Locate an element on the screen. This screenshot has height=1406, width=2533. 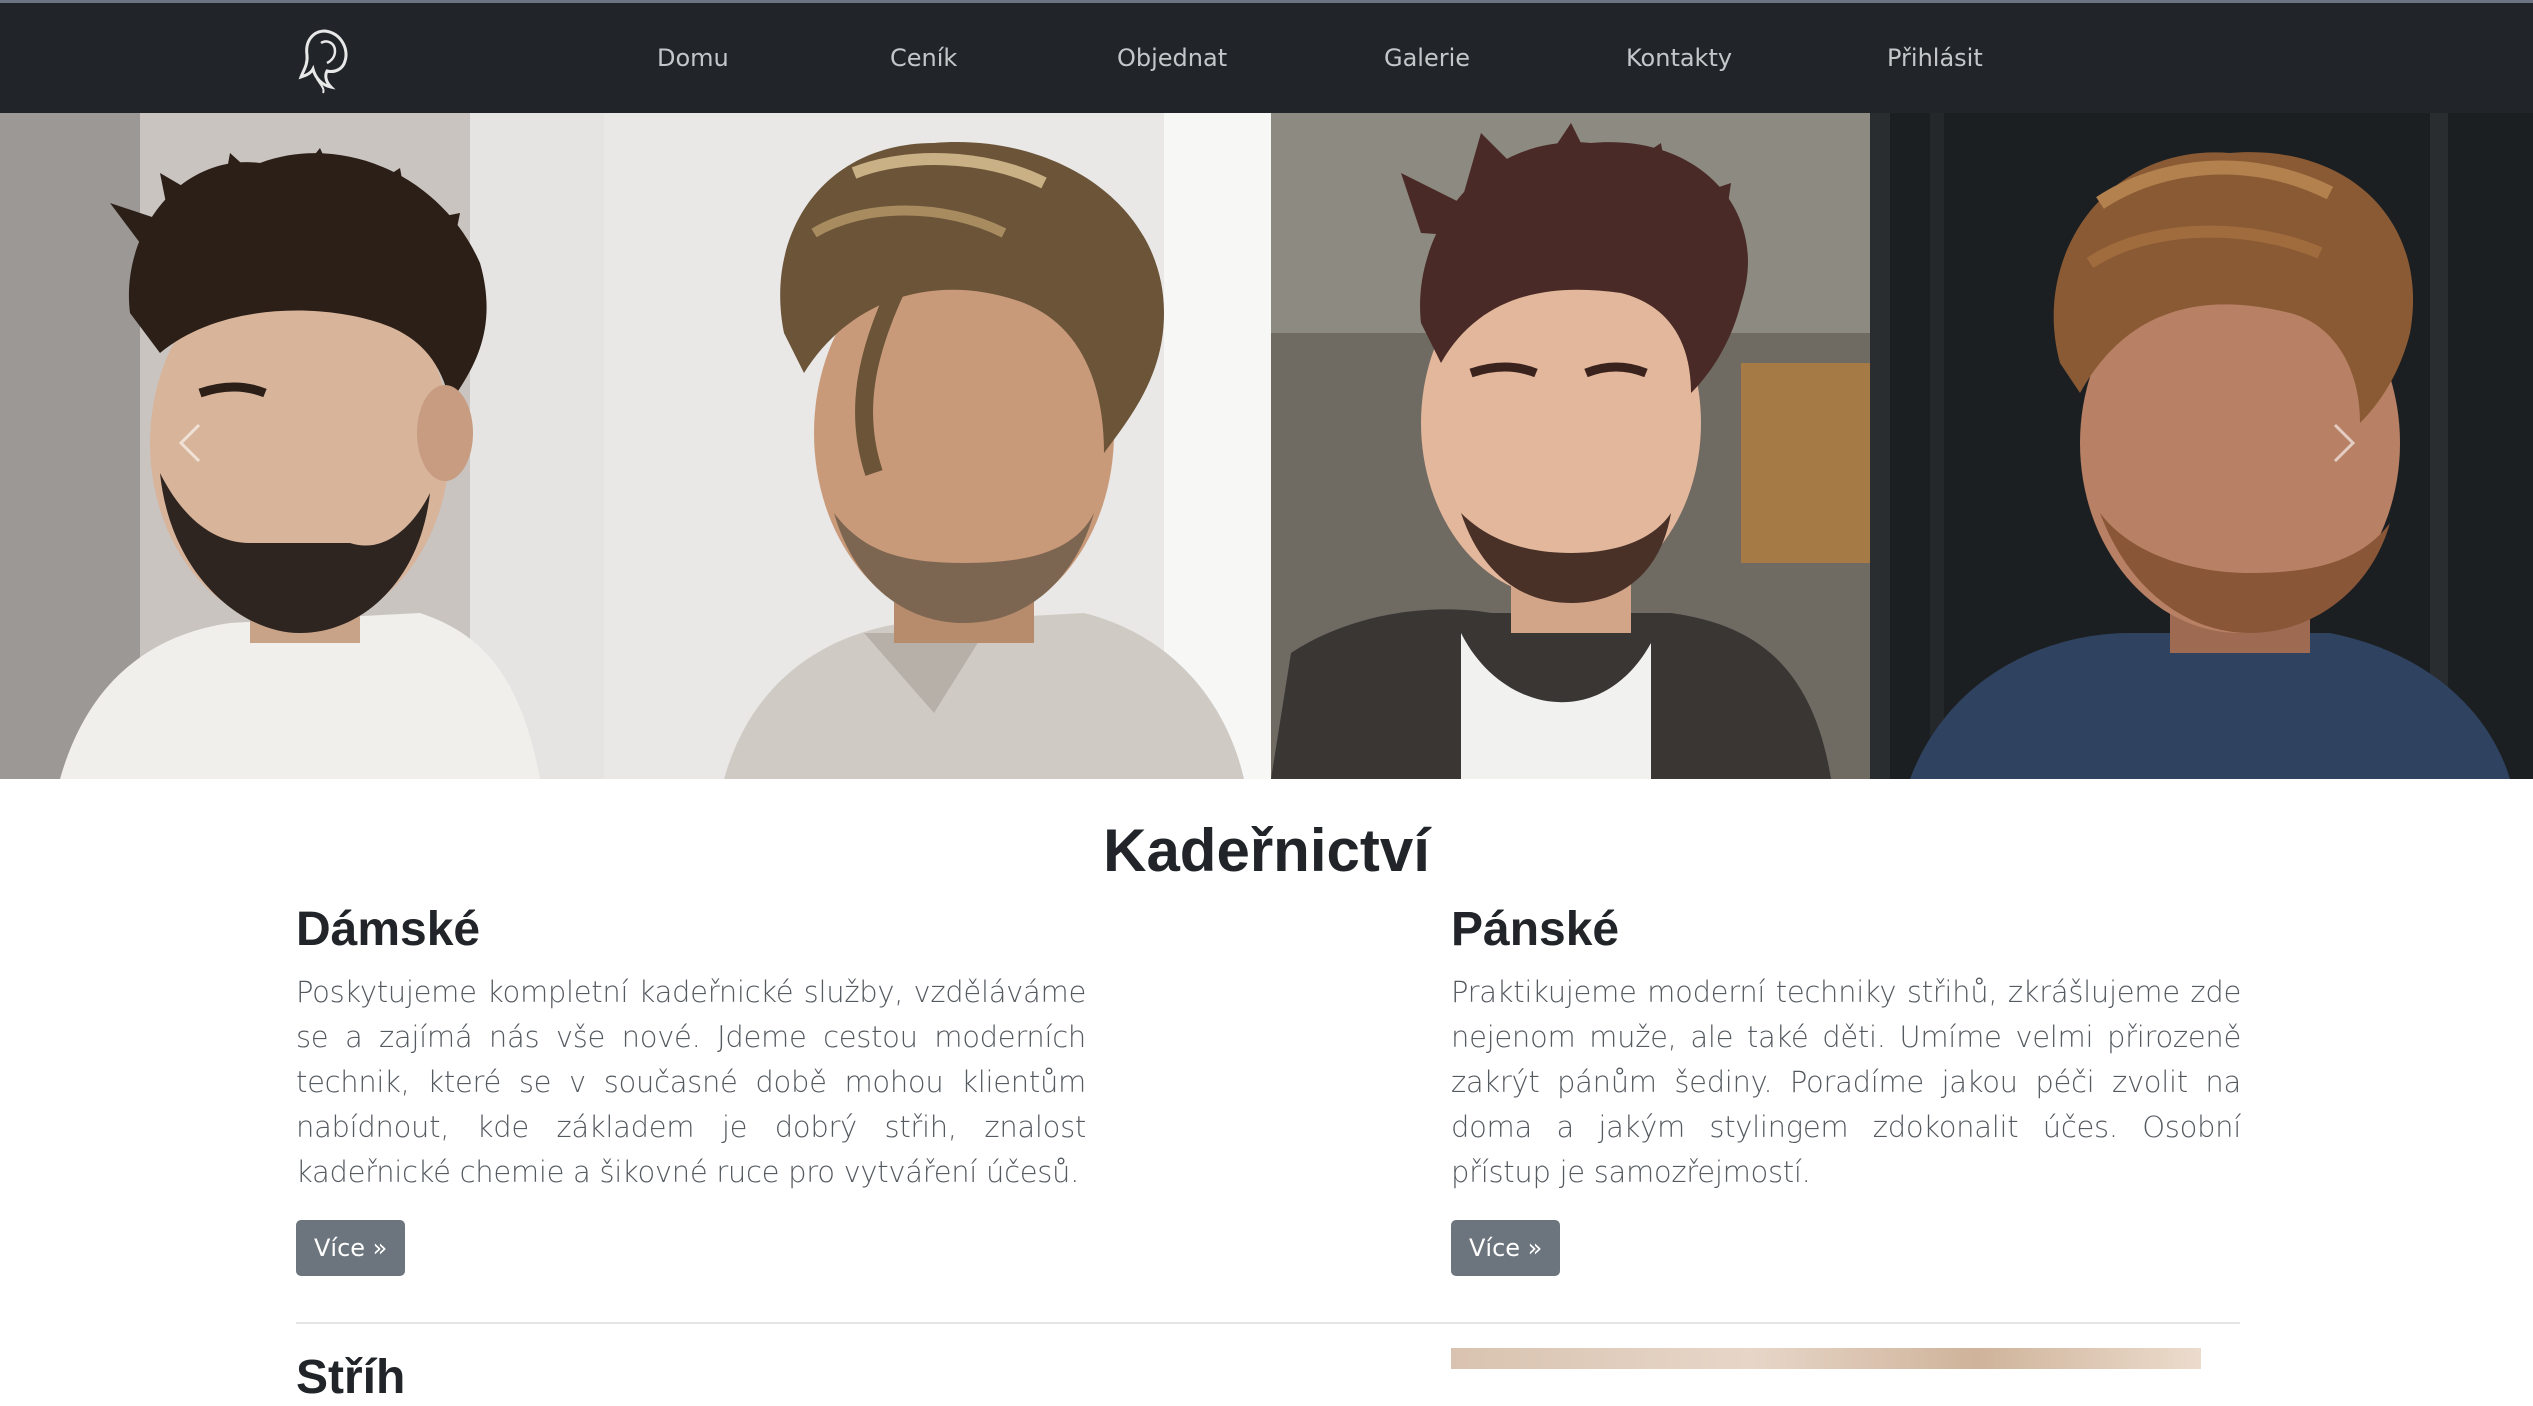
woman-silhouette-logo-icon is located at coordinates (327, 60).